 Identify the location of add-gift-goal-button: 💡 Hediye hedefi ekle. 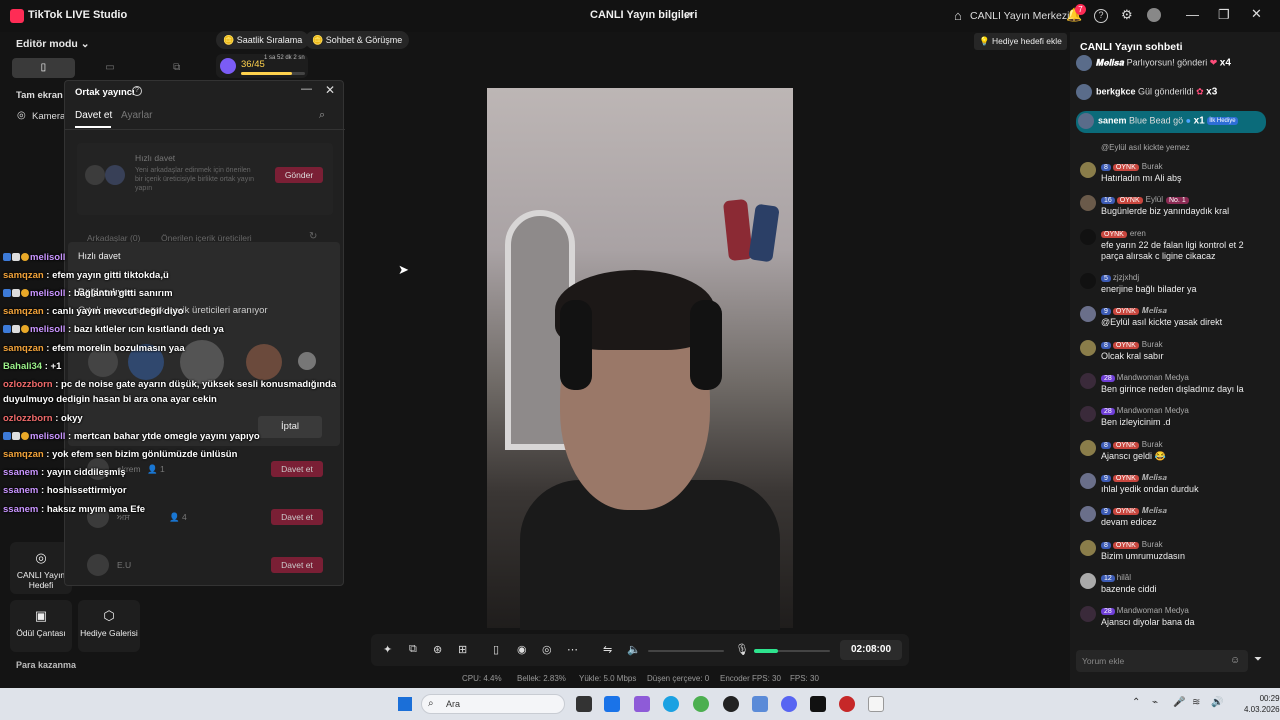
(1020, 41).